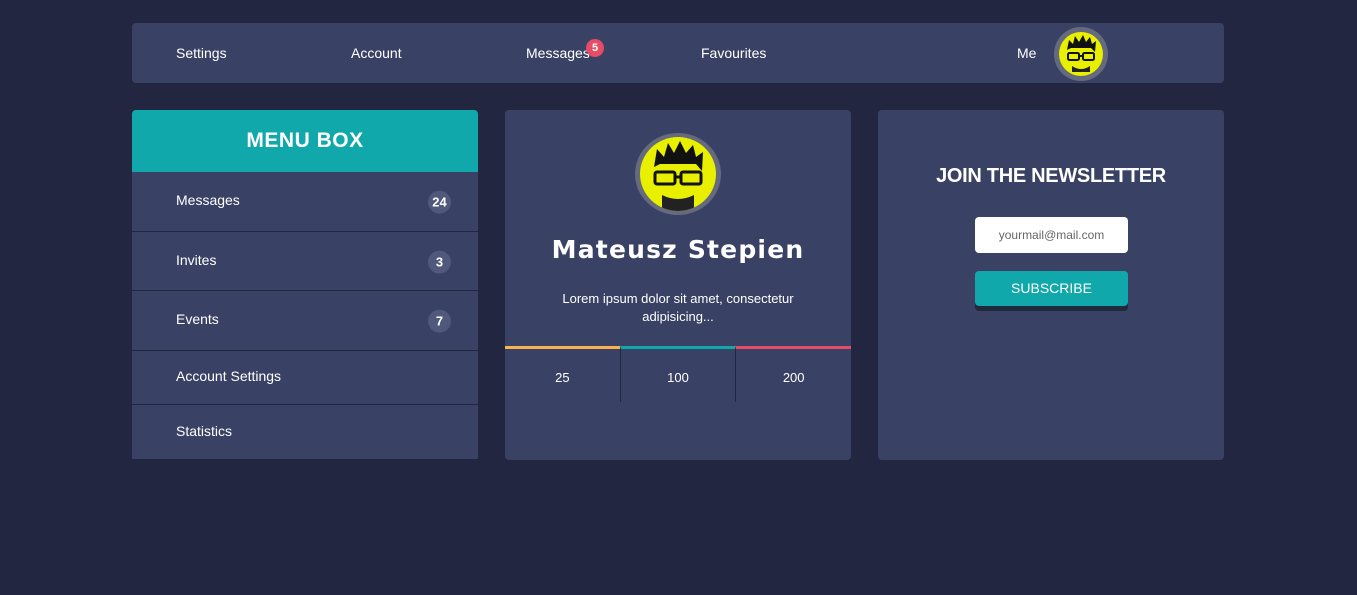 The image size is (1357, 595). What do you see at coordinates (558, 53) in the screenshot?
I see `nav-messages-link: Messages` at bounding box center [558, 53].